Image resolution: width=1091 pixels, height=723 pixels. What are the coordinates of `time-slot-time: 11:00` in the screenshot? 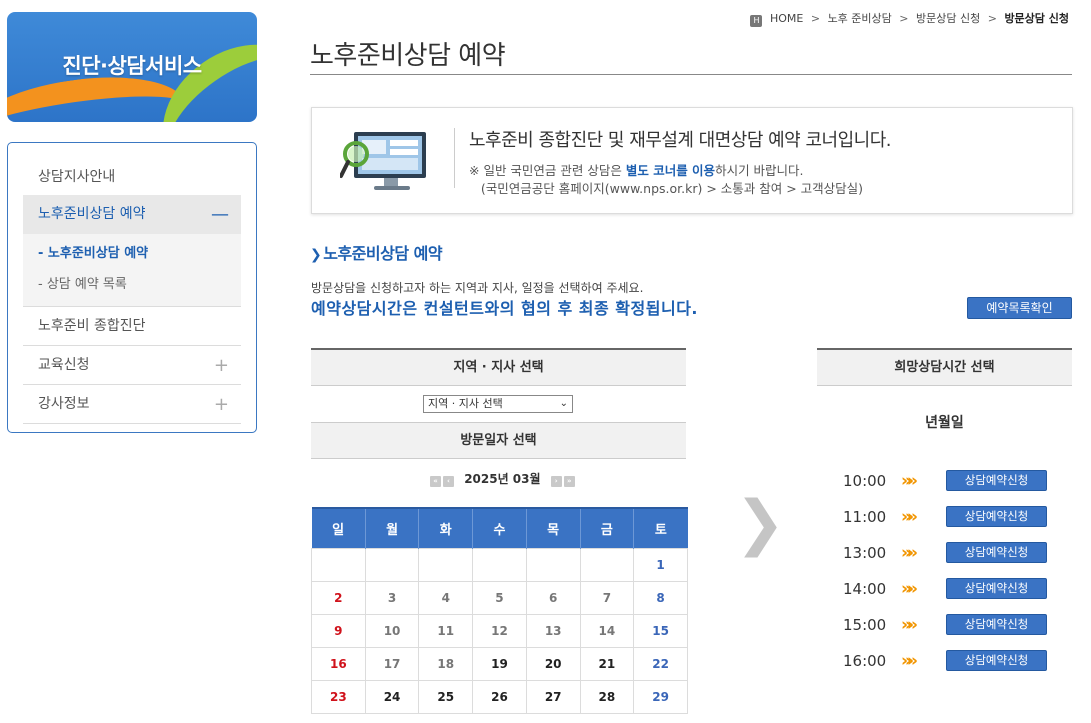 It's located at (865, 517).